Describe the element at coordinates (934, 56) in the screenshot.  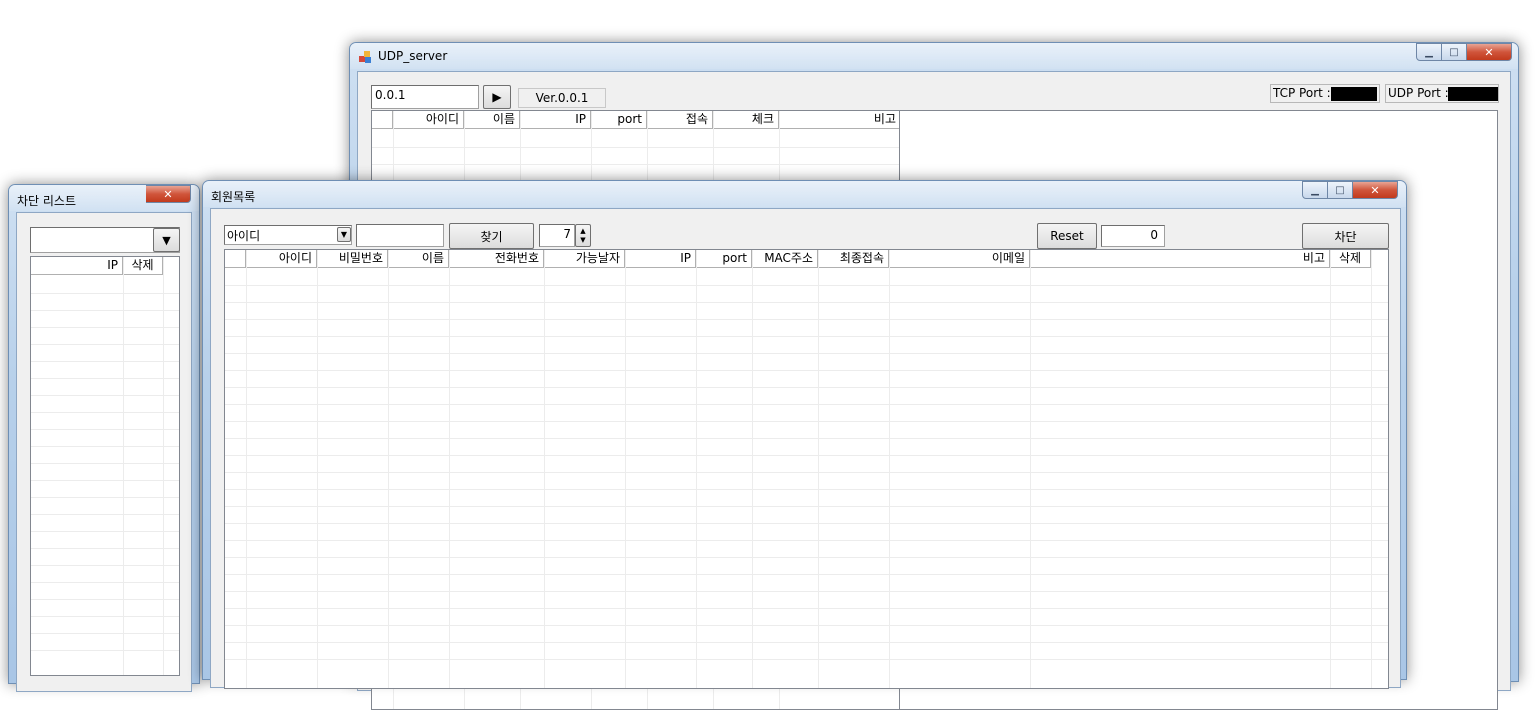
I see `udp-server-titlebar: UDP_server` at that location.